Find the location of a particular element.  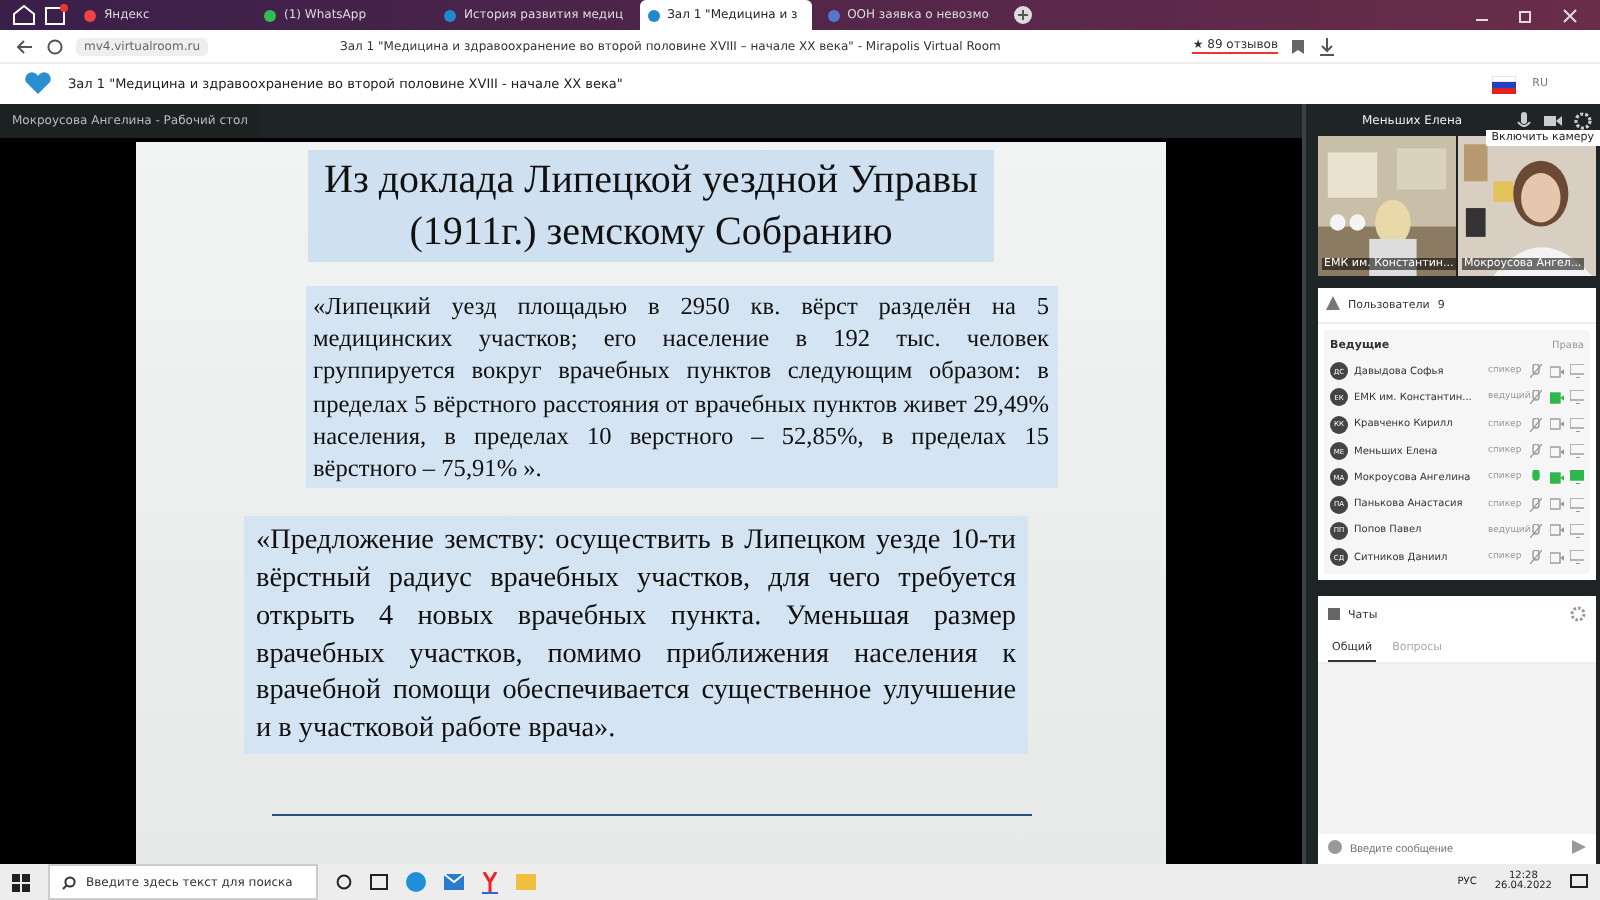

search-icon is located at coordinates (69, 882).